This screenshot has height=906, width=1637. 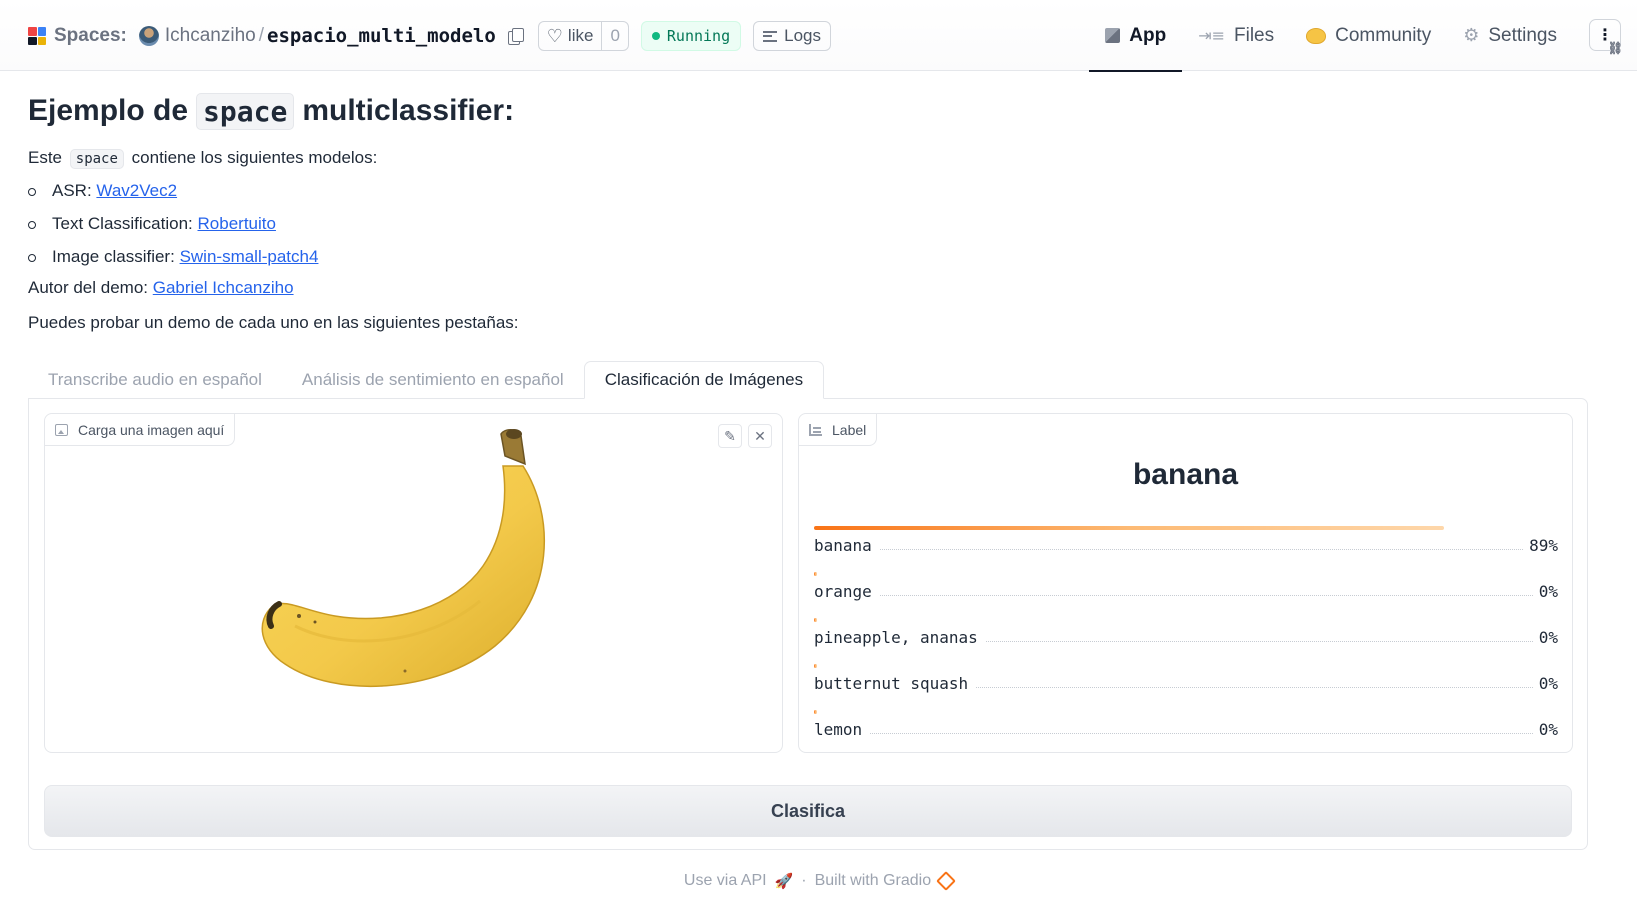 I want to click on author-line: Autor del demo: Gabriel Ichcanziho, so click(x=161, y=288).